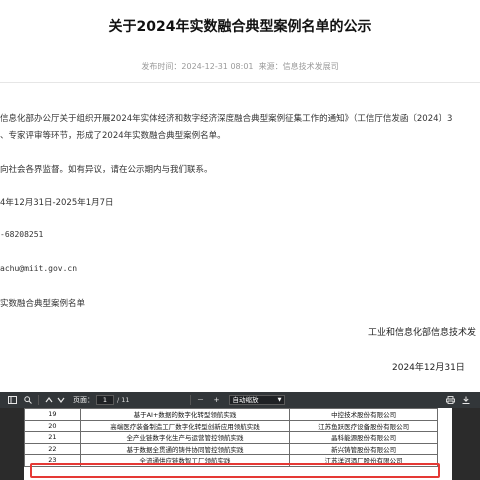 Image resolution: width=480 pixels, height=480 pixels. What do you see at coordinates (185, 425) in the screenshot?
I see `case-name: 高端医疗装备制造工厂数字化转型创新应用领航实践` at bounding box center [185, 425].